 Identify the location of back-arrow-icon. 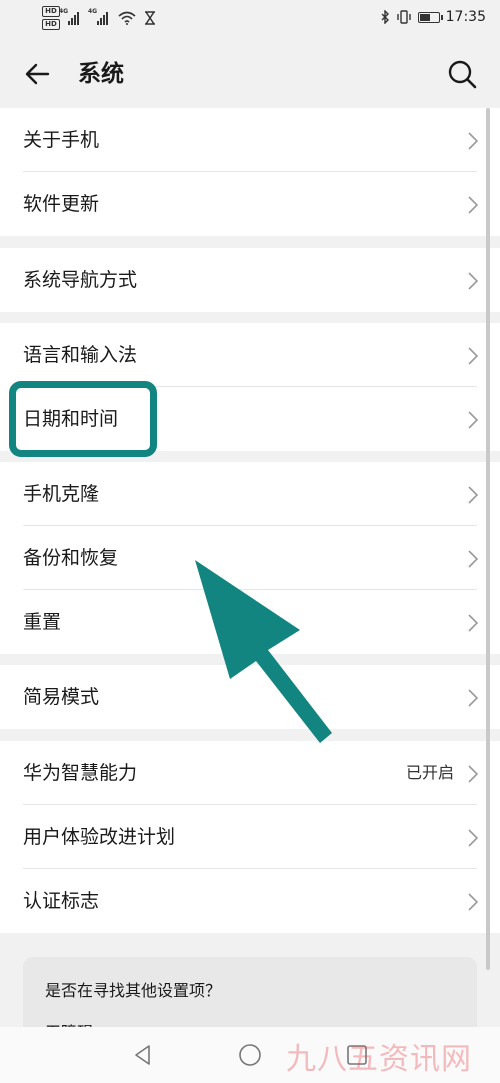
(38, 74).